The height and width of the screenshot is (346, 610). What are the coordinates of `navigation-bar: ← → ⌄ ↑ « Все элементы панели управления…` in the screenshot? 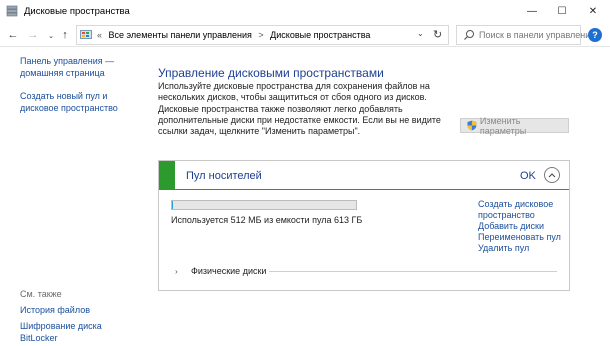 It's located at (305, 35).